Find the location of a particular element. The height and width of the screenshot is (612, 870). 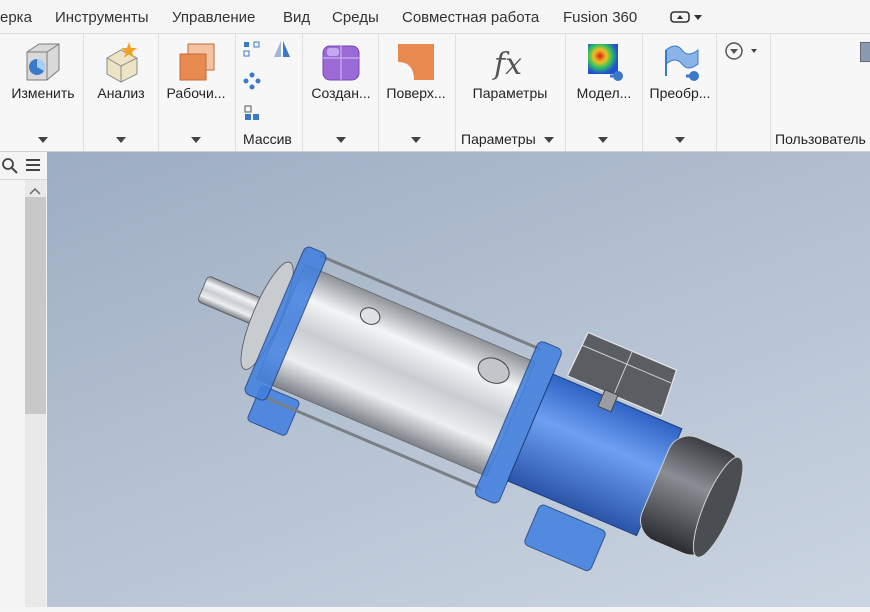

more-tools-dropdown is located at coordinates (743, 51).